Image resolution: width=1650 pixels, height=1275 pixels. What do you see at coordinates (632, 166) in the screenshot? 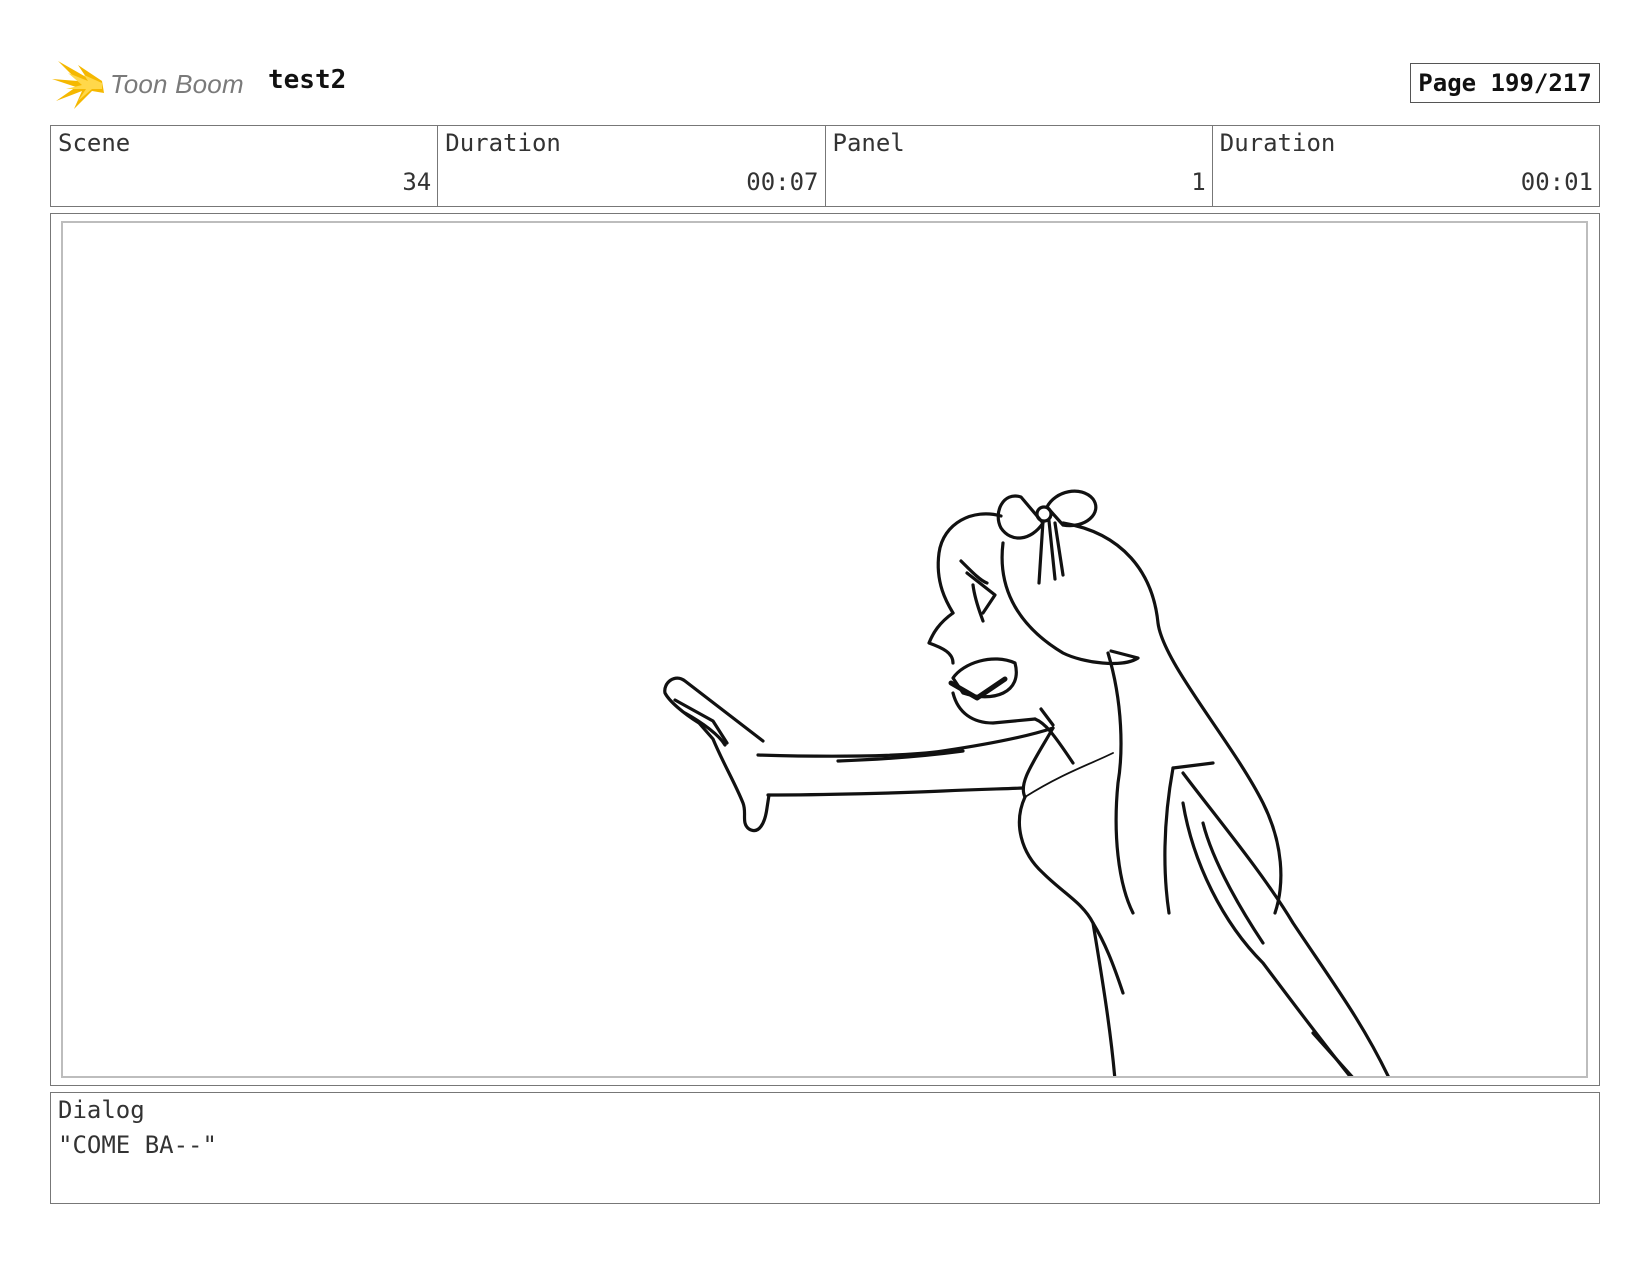
I see `scene-duration-cell: Duration 00:07` at bounding box center [632, 166].